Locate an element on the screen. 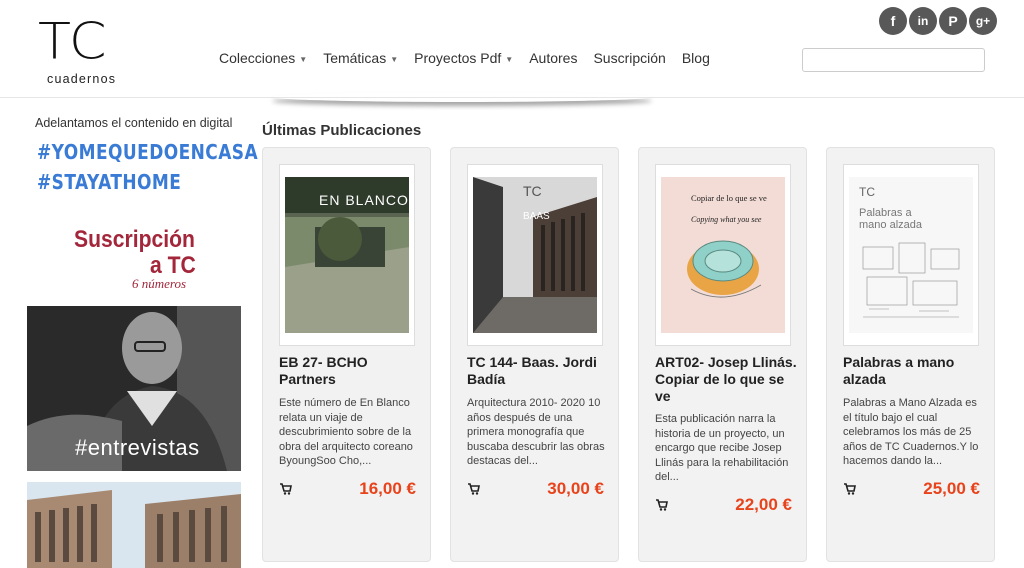 The height and width of the screenshot is (568, 1024). product-price: 16,00 € is located at coordinates (387, 489).